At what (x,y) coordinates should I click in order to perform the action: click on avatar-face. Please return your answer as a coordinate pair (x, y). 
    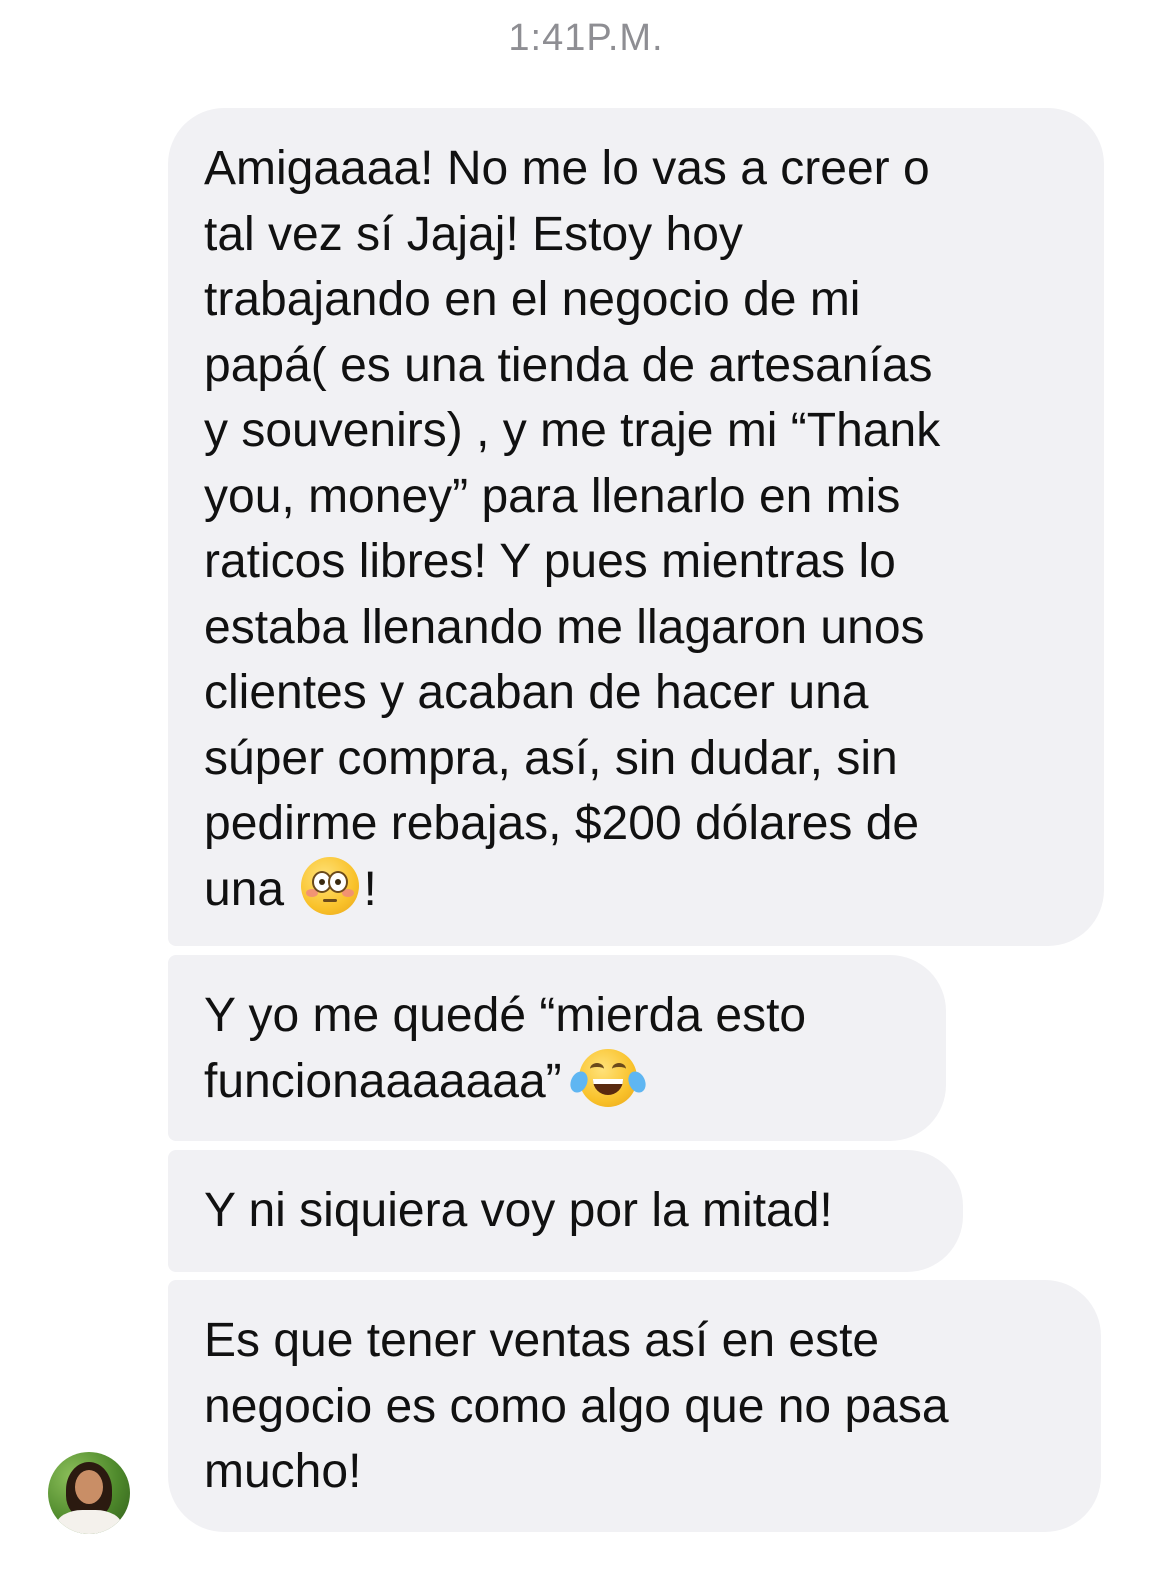
    Looking at the image, I should click on (89, 1487).